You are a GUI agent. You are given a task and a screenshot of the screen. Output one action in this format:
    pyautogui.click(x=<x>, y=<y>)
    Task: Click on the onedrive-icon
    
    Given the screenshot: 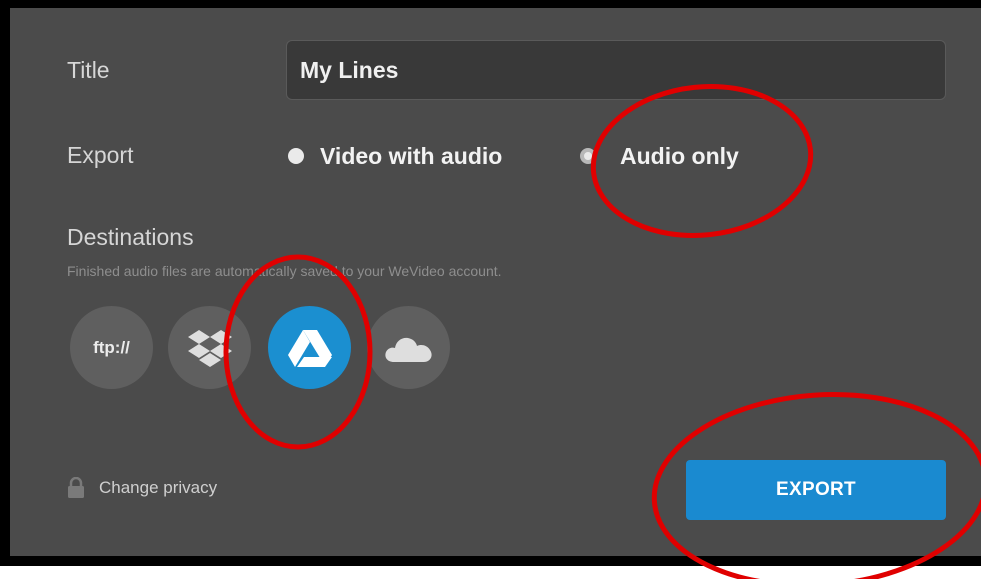 What is the action you would take?
    pyautogui.click(x=408, y=349)
    